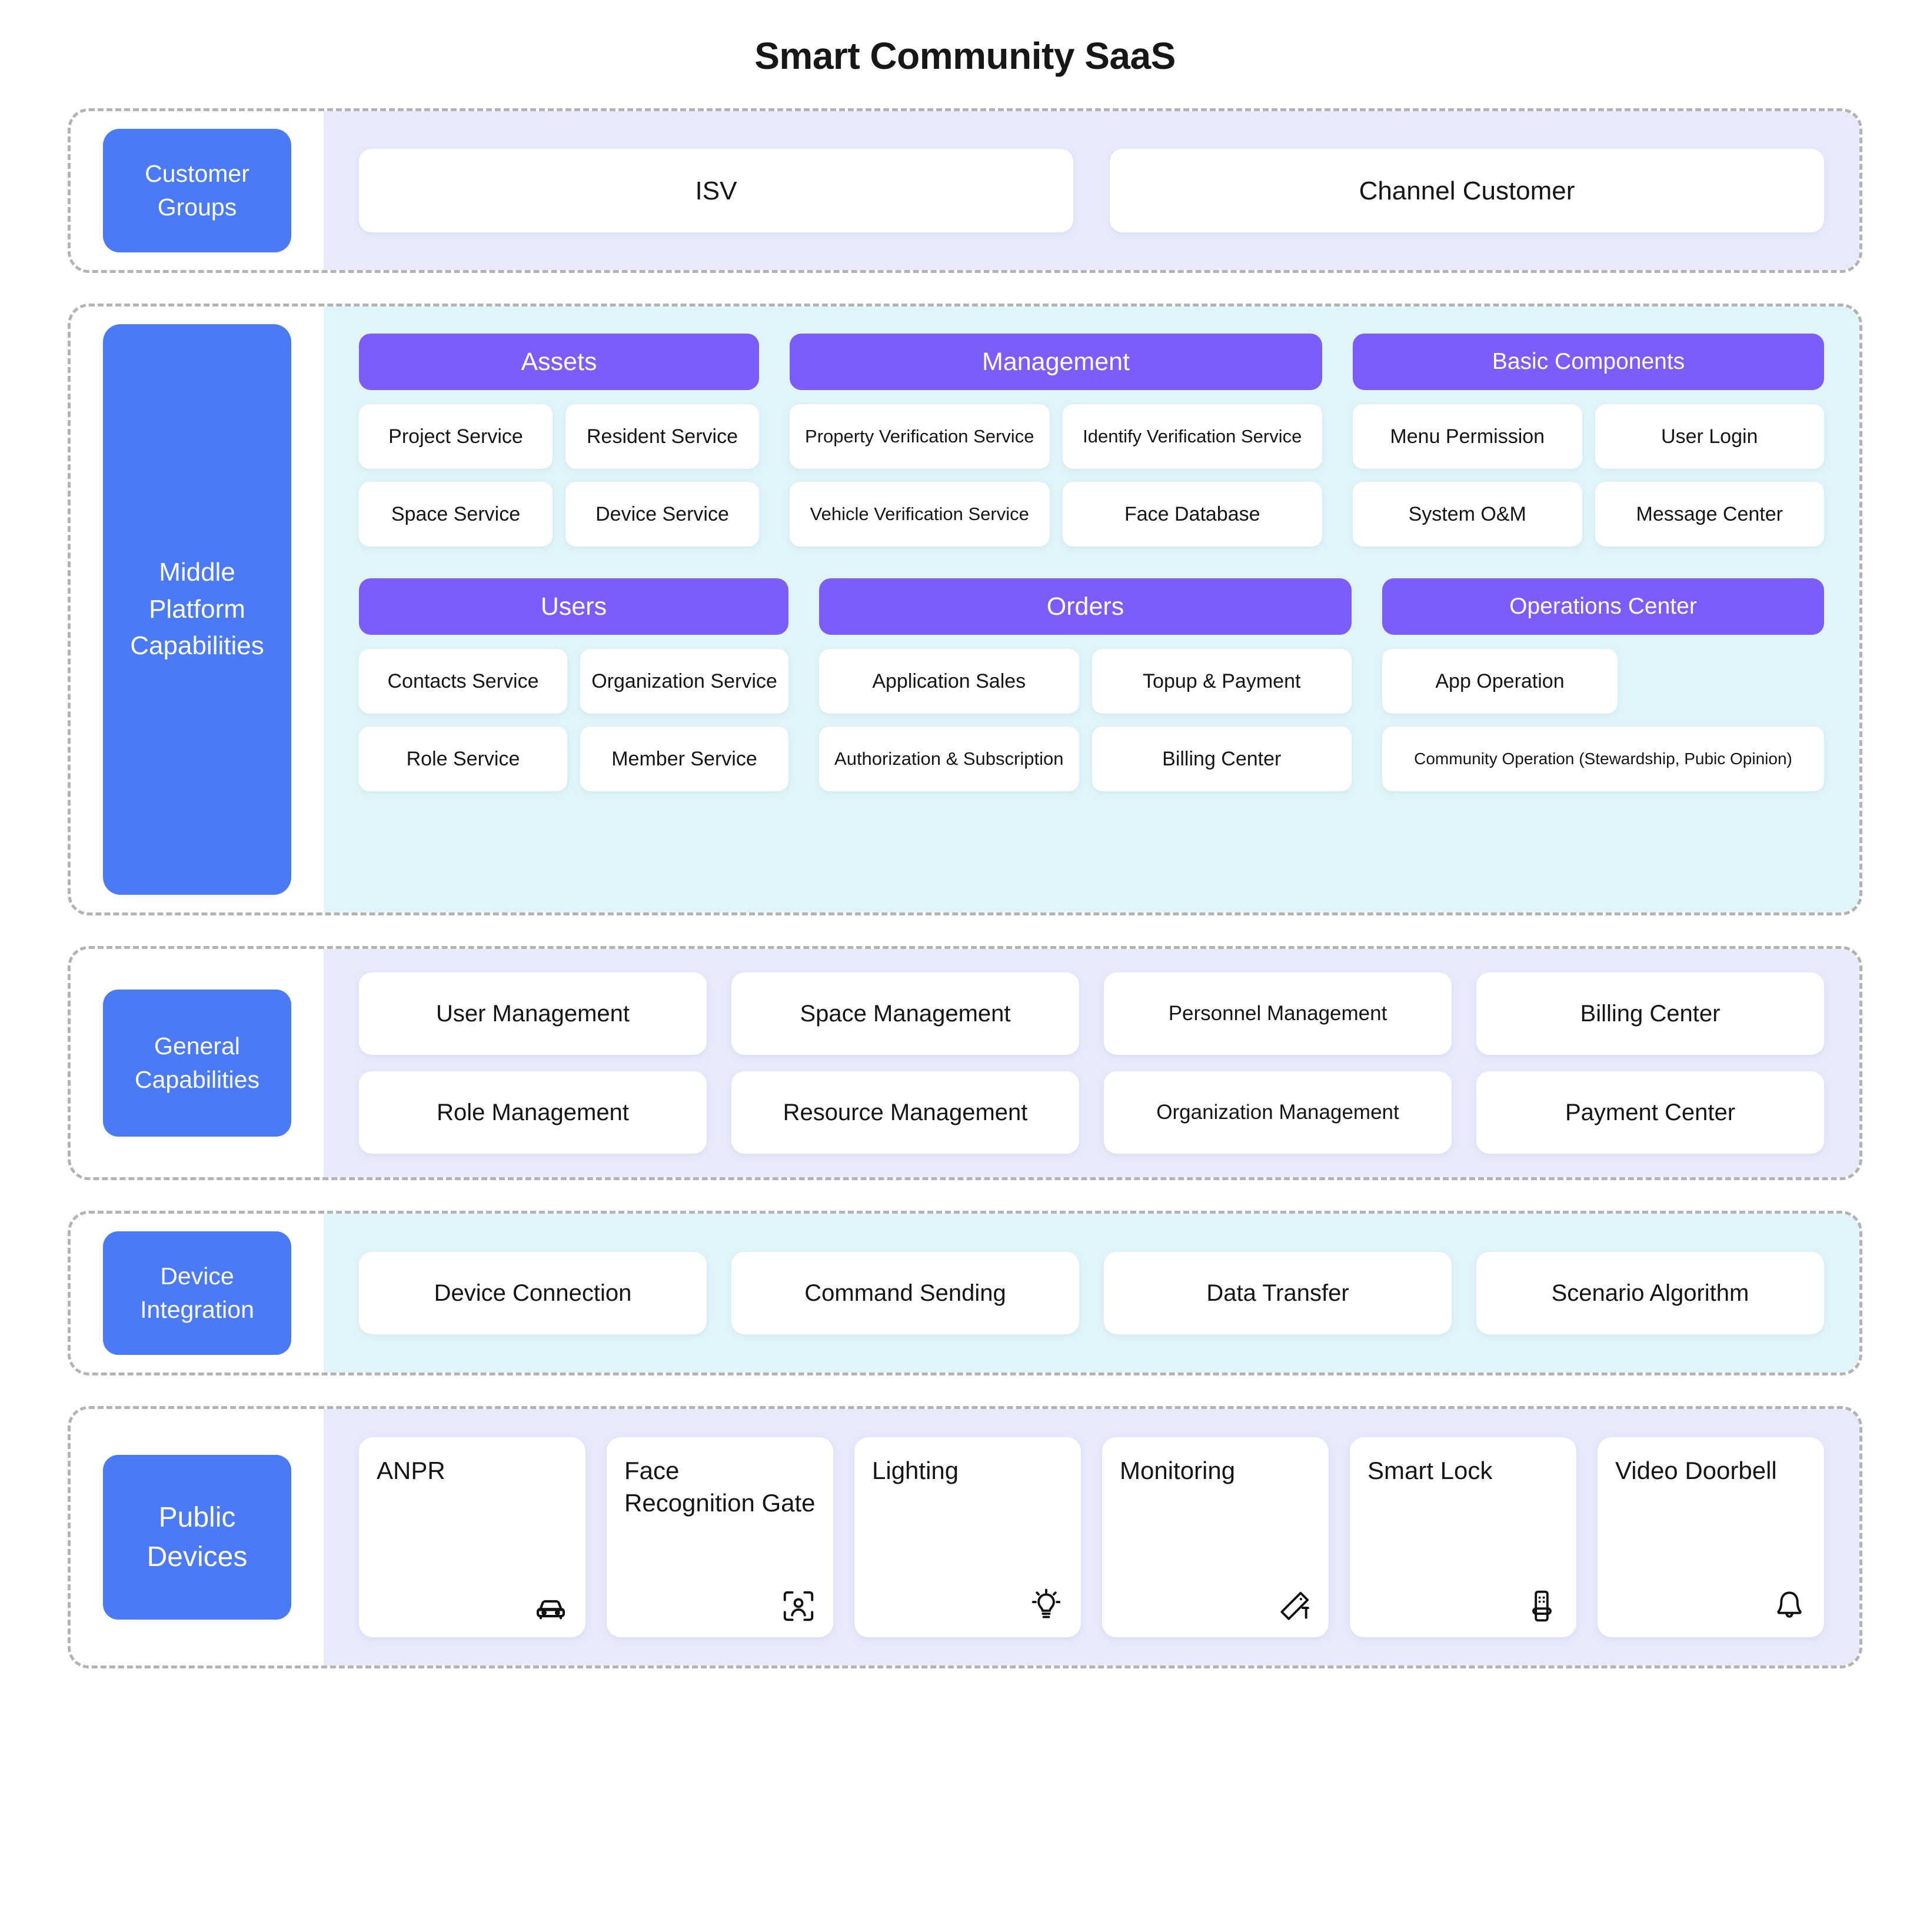  I want to click on service-topup-payment: Topup & Payment, so click(1222, 681).